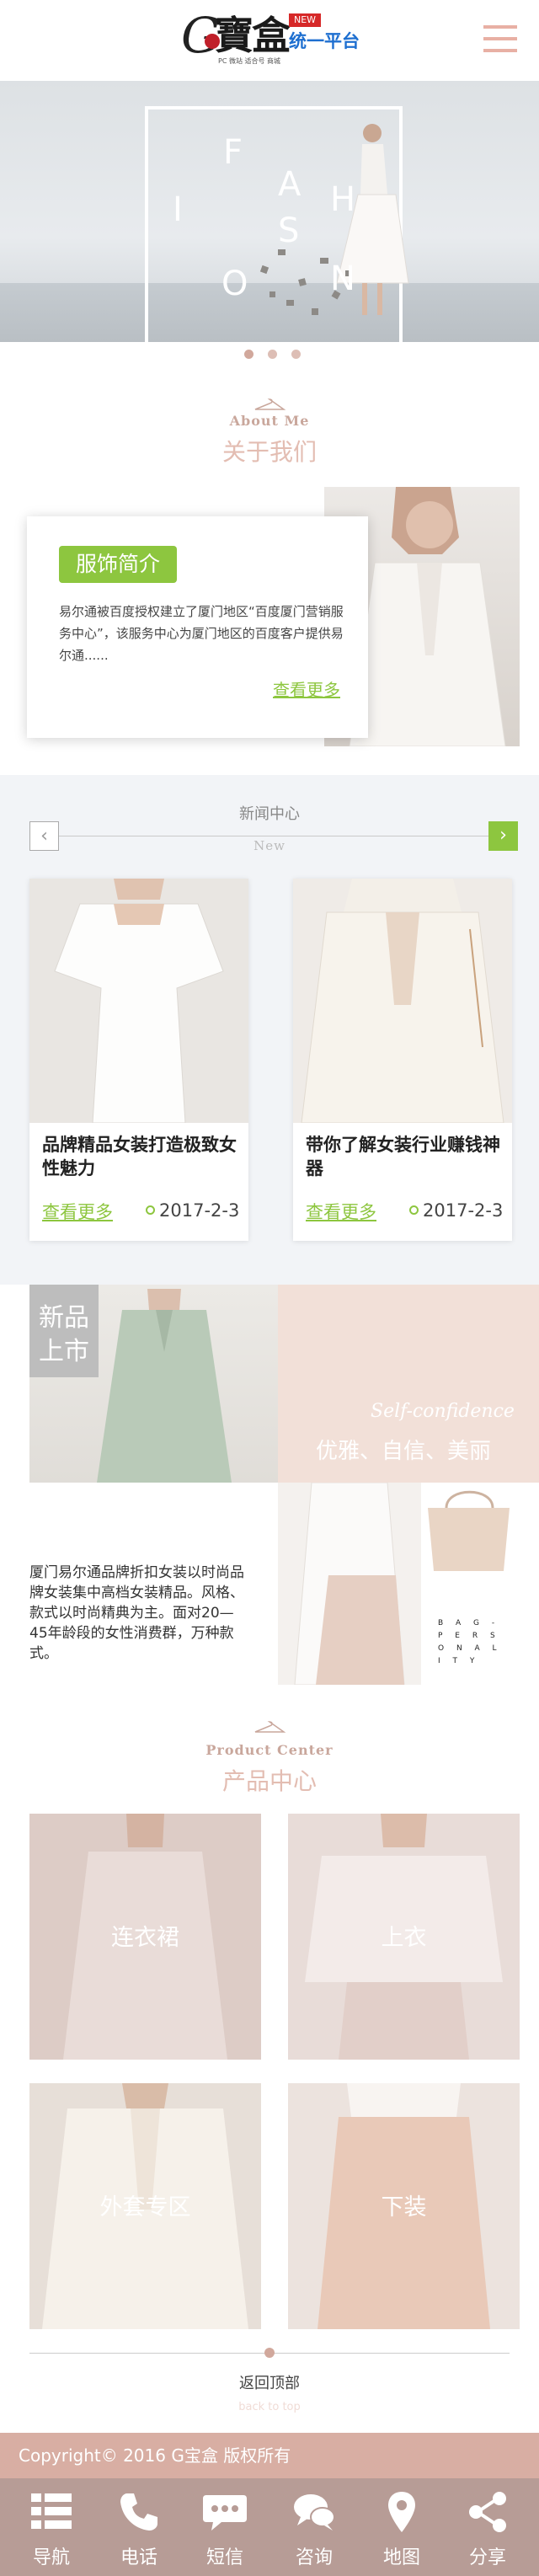  Describe the element at coordinates (342, 278) in the screenshot. I see `banner-letter-n: N` at that location.